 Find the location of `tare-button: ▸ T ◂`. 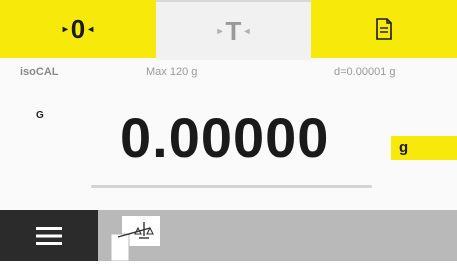

tare-button: ▸ T ◂ is located at coordinates (233, 30).